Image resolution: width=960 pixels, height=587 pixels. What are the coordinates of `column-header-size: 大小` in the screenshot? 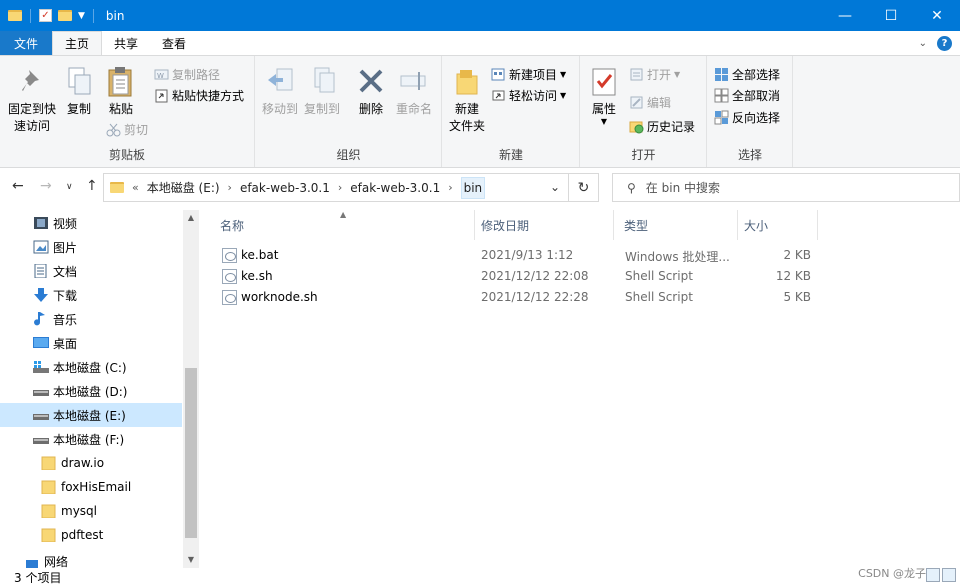 It's located at (778, 225).